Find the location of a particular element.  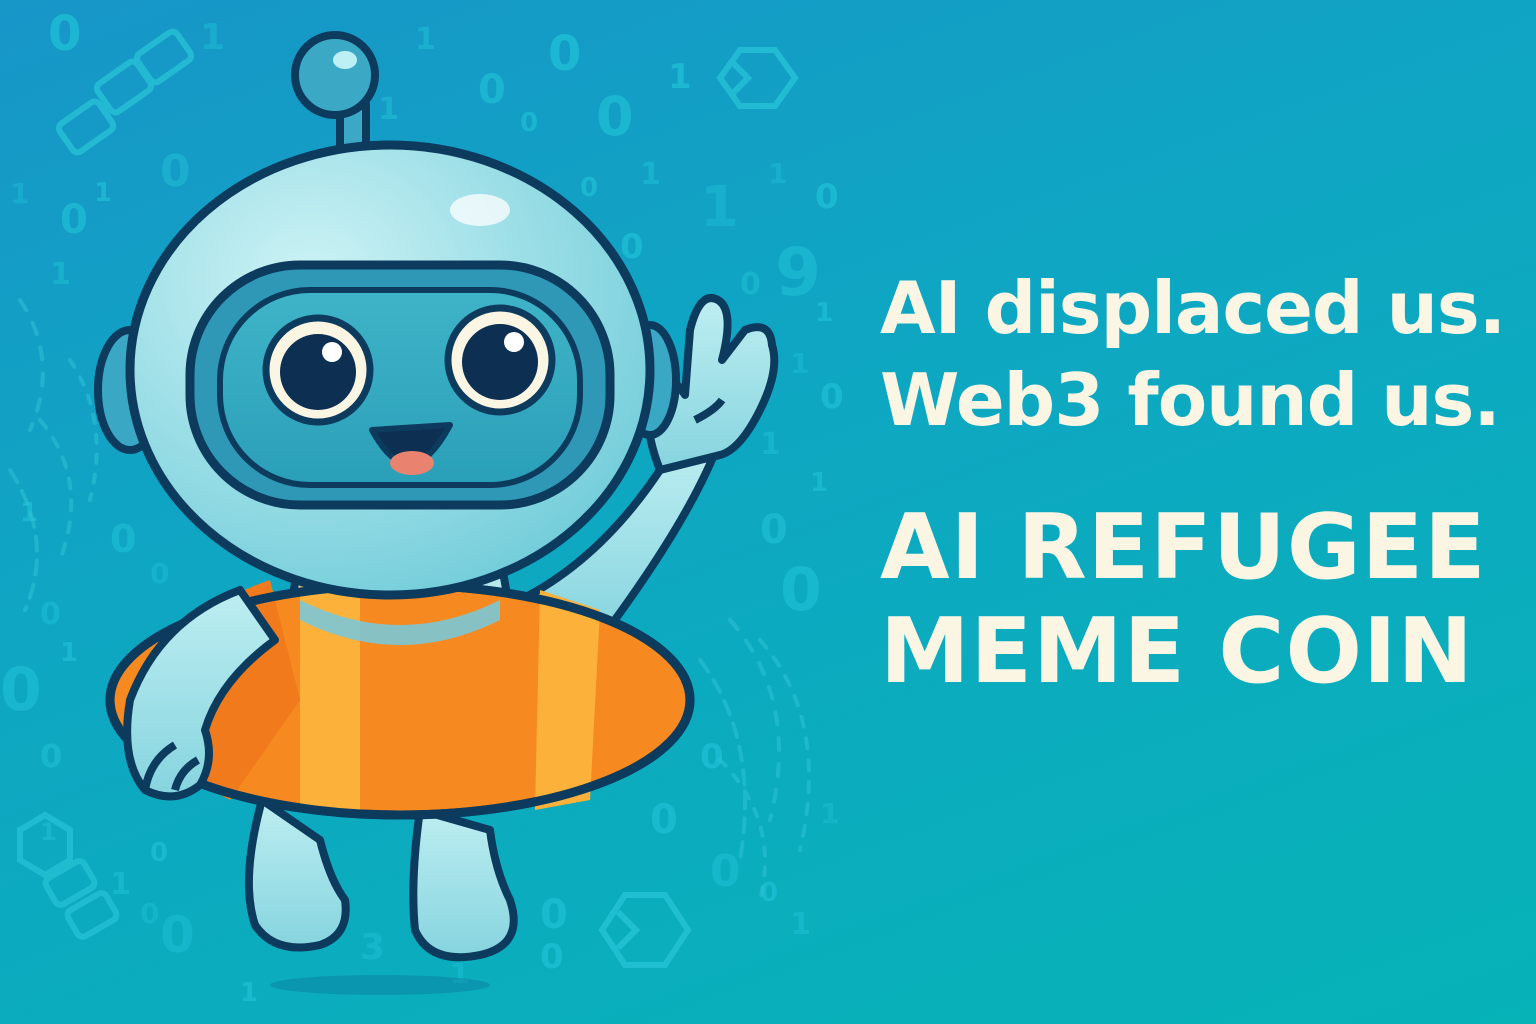

tagline-line-2: Web3 found us. is located at coordinates (1190, 400).